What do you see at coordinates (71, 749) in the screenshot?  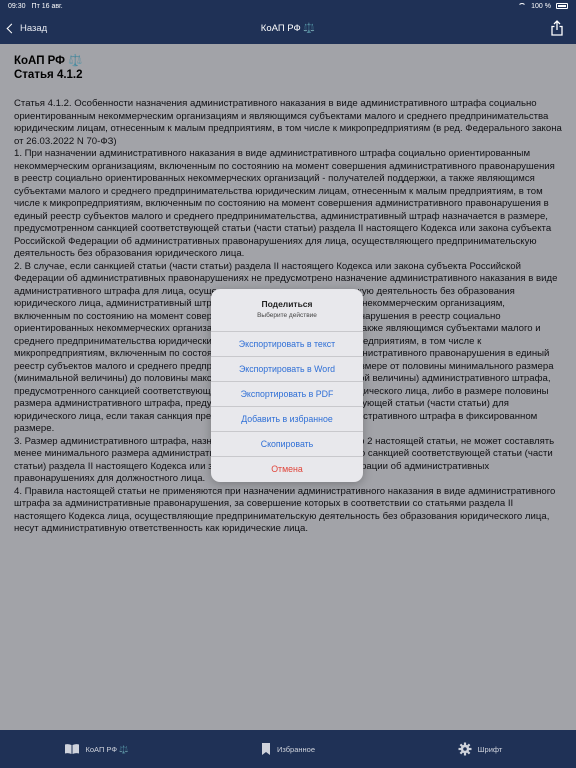 I see `book-icon` at bounding box center [71, 749].